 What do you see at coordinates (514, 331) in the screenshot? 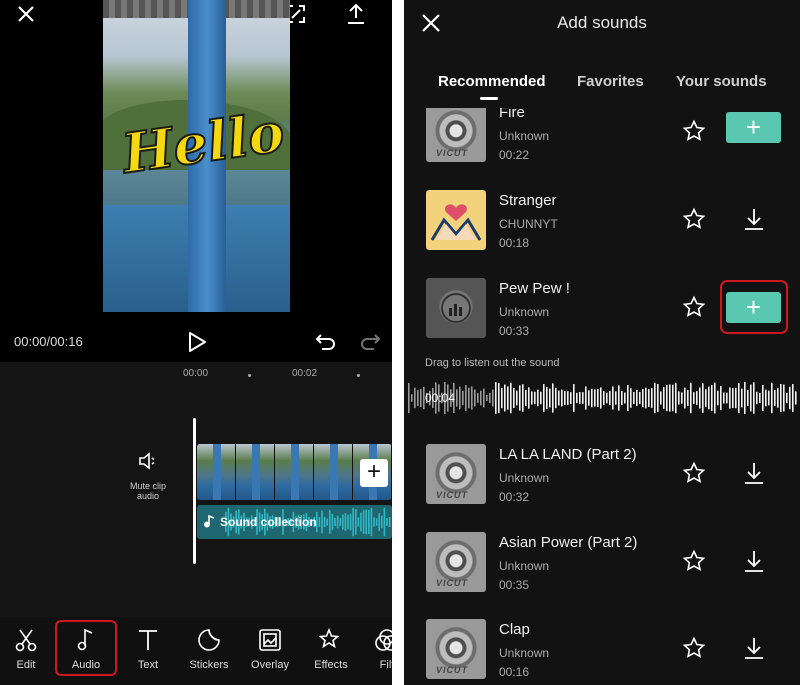
I see `sound-duration: 00:33` at bounding box center [514, 331].